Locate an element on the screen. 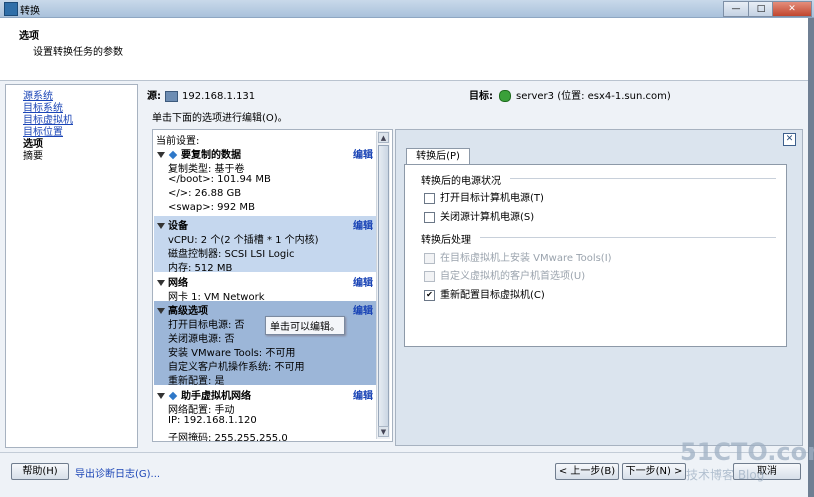 This screenshot has width=814, height=497. tooltip: 单击可以编辑。 is located at coordinates (305, 325).